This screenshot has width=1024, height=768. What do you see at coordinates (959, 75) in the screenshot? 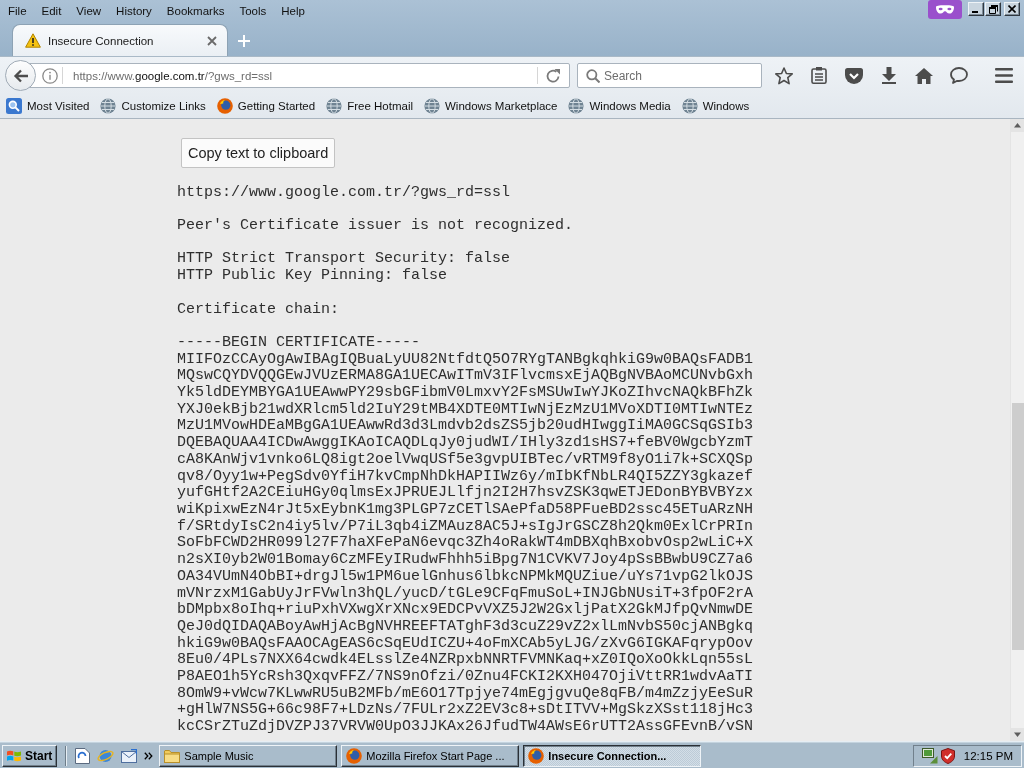
I see `speech-bubble-icon` at bounding box center [959, 75].